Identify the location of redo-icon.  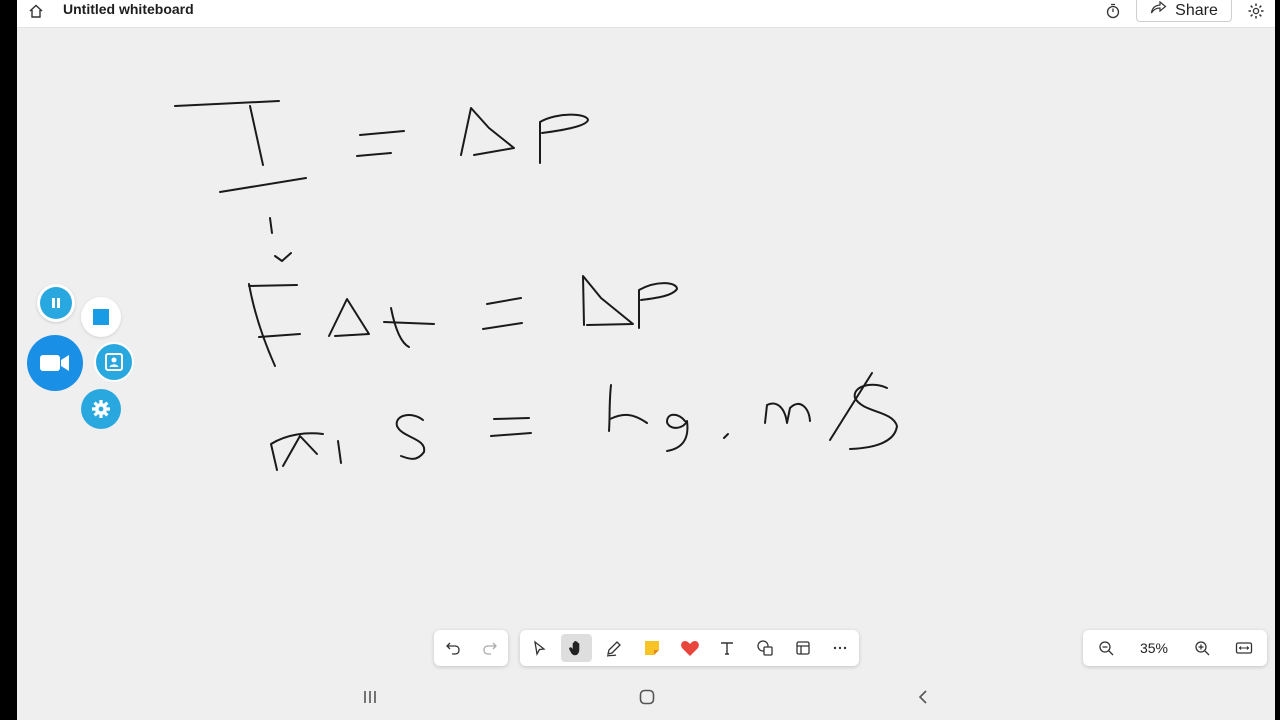
(489, 648).